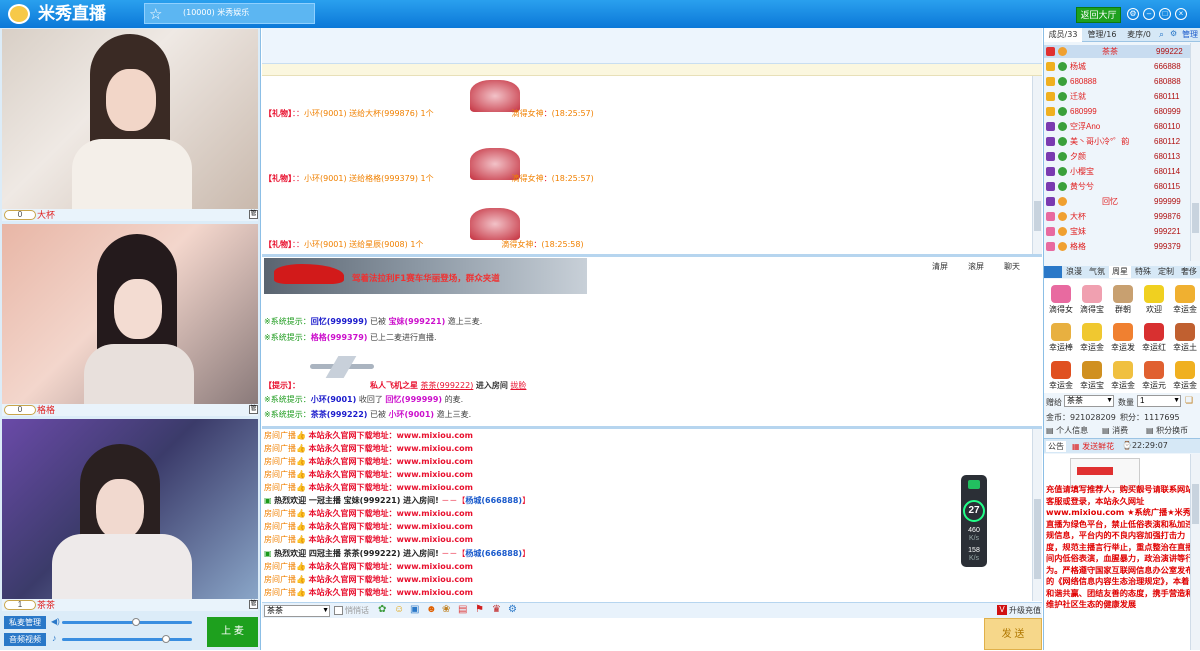  I want to click on exchange-link: ▤ 积分换币, so click(1167, 430).